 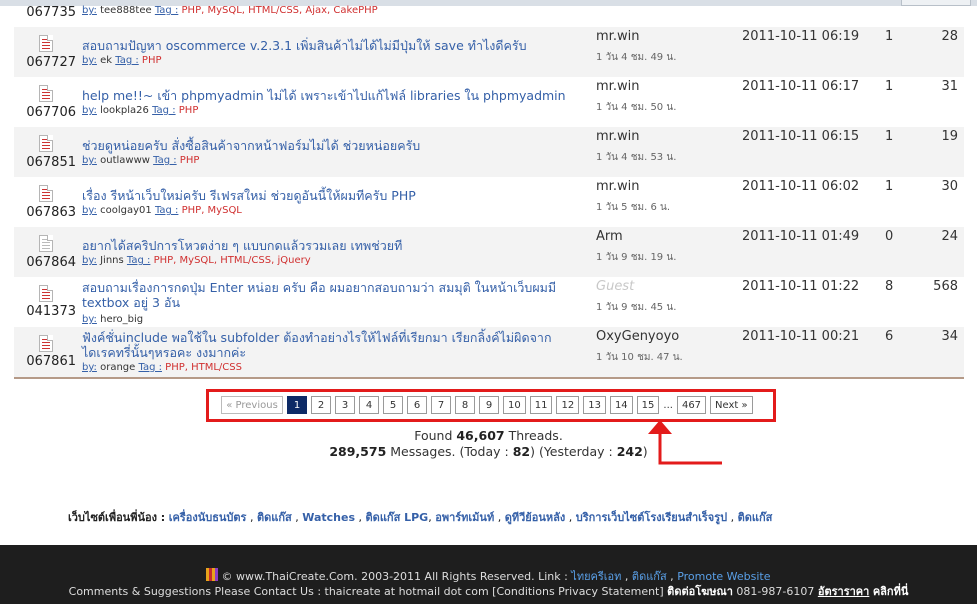 What do you see at coordinates (345, 405) in the screenshot?
I see `page-button-3: 3` at bounding box center [345, 405].